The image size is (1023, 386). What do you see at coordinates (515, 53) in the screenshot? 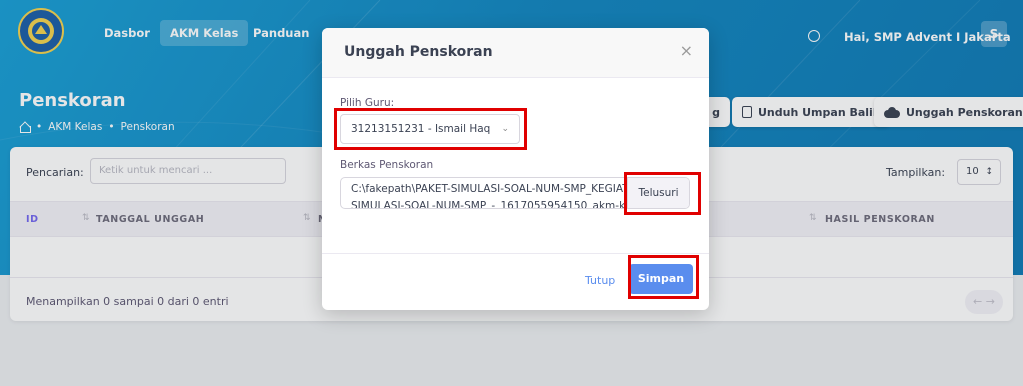
I see `modal-header: Unggah Penskoran ×` at bounding box center [515, 53].